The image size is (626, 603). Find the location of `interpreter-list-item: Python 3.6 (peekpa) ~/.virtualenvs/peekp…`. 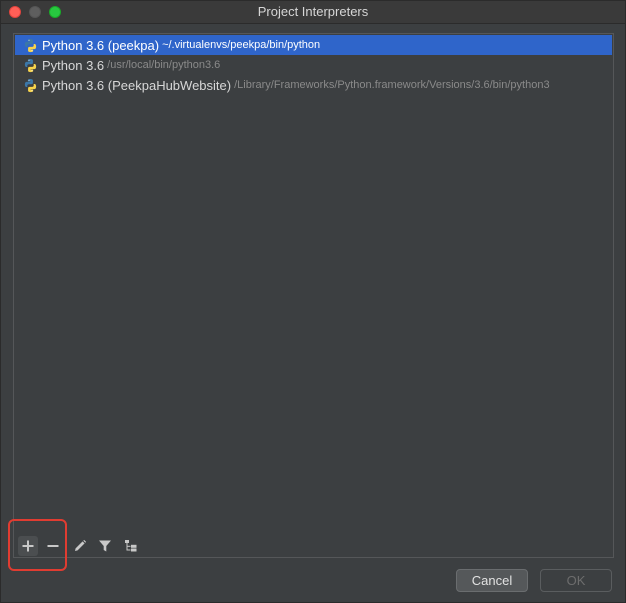

interpreter-list-item: Python 3.6 (peekpa) ~/.virtualenvs/peekp… is located at coordinates (313, 45).